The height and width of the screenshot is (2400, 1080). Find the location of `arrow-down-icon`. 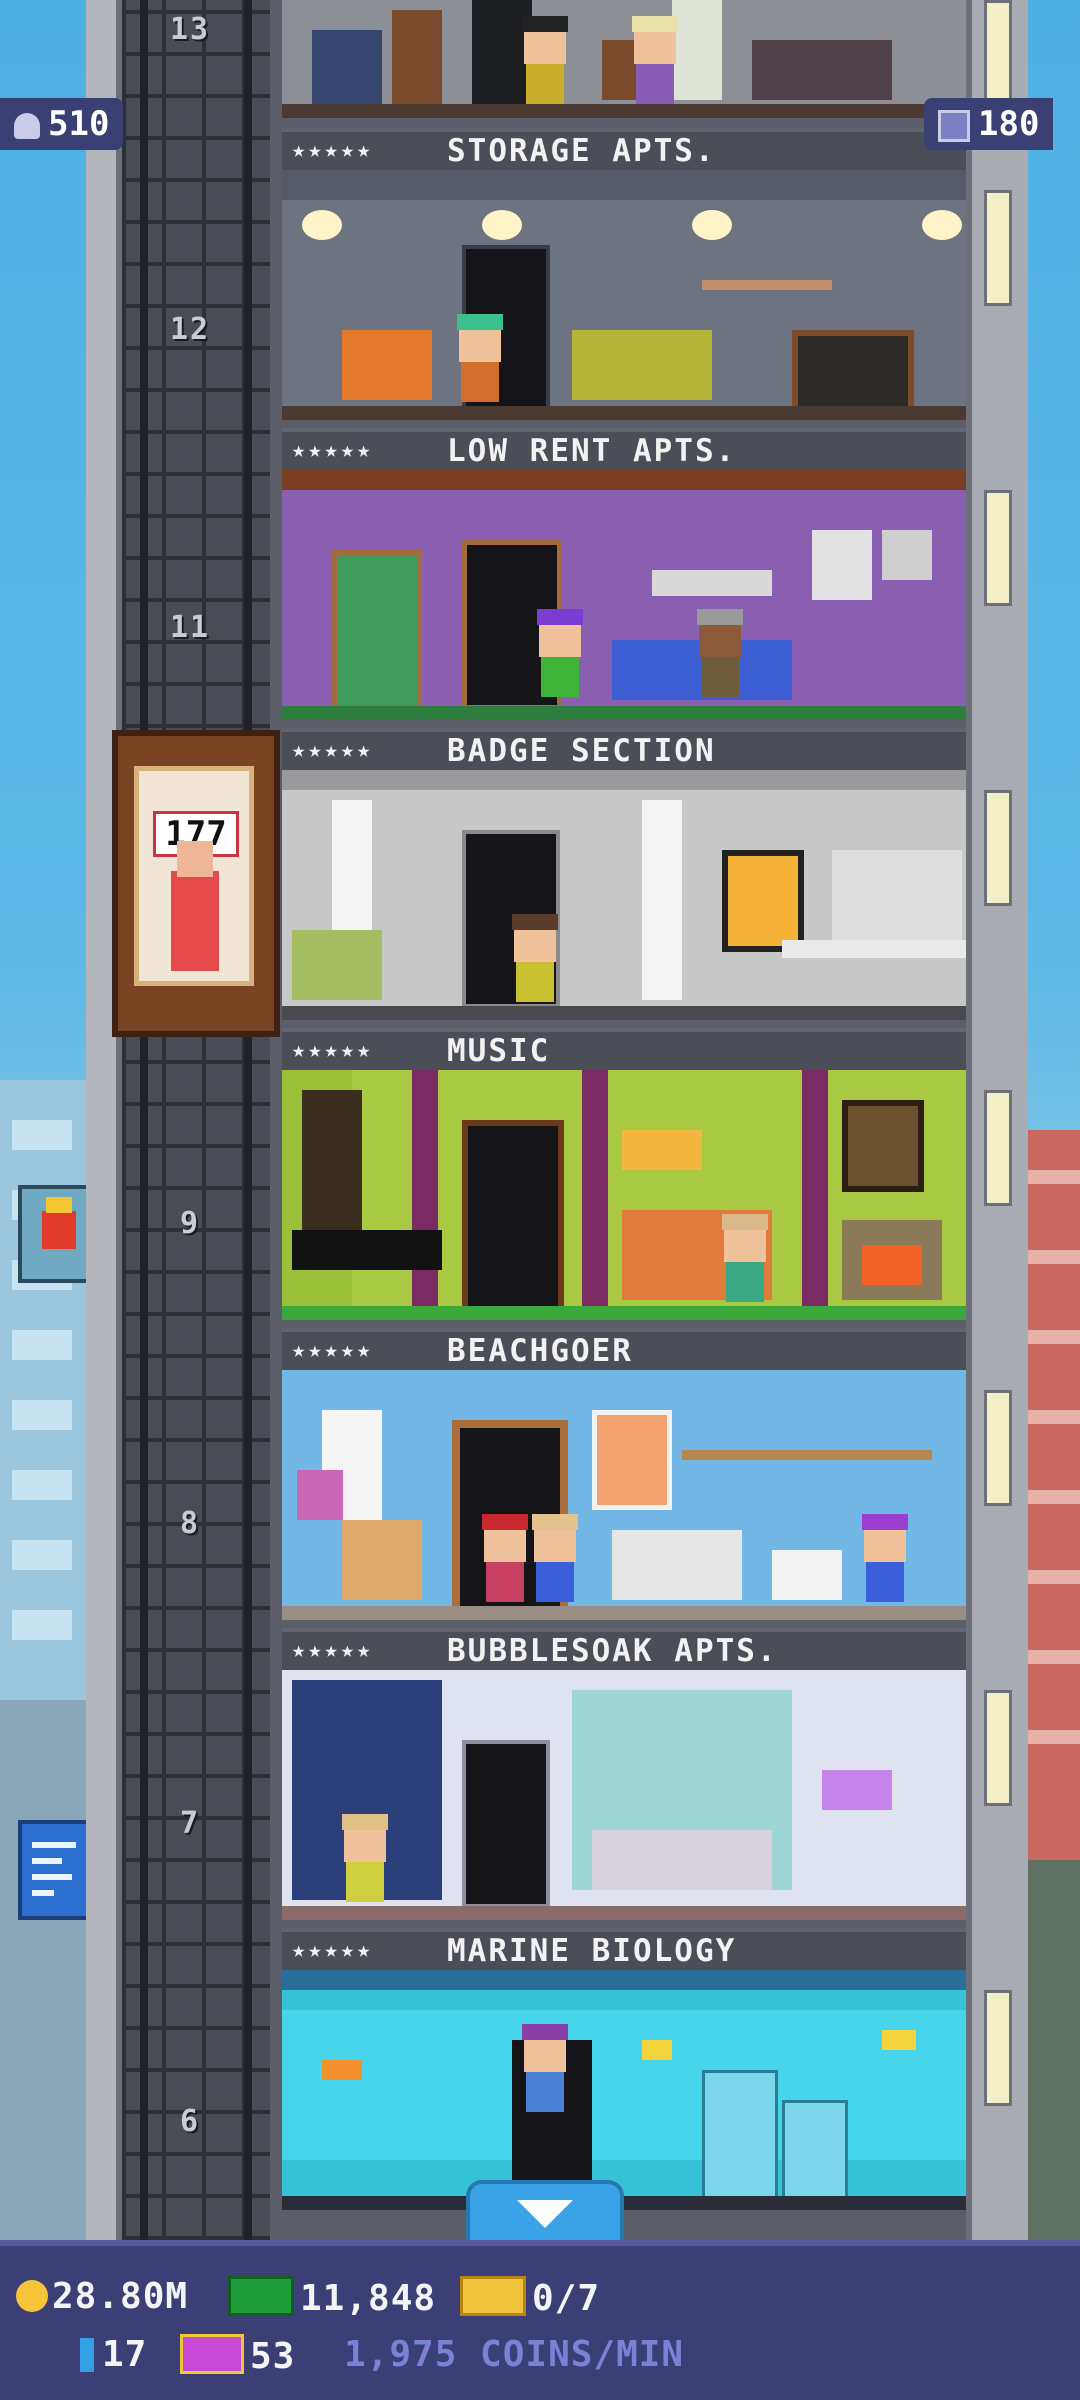

arrow-down-icon is located at coordinates (545, 2214).